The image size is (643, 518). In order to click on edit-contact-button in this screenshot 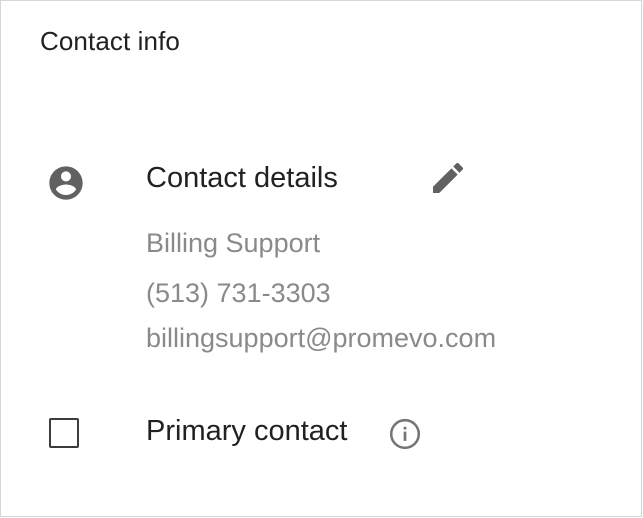, I will do `click(448, 180)`.